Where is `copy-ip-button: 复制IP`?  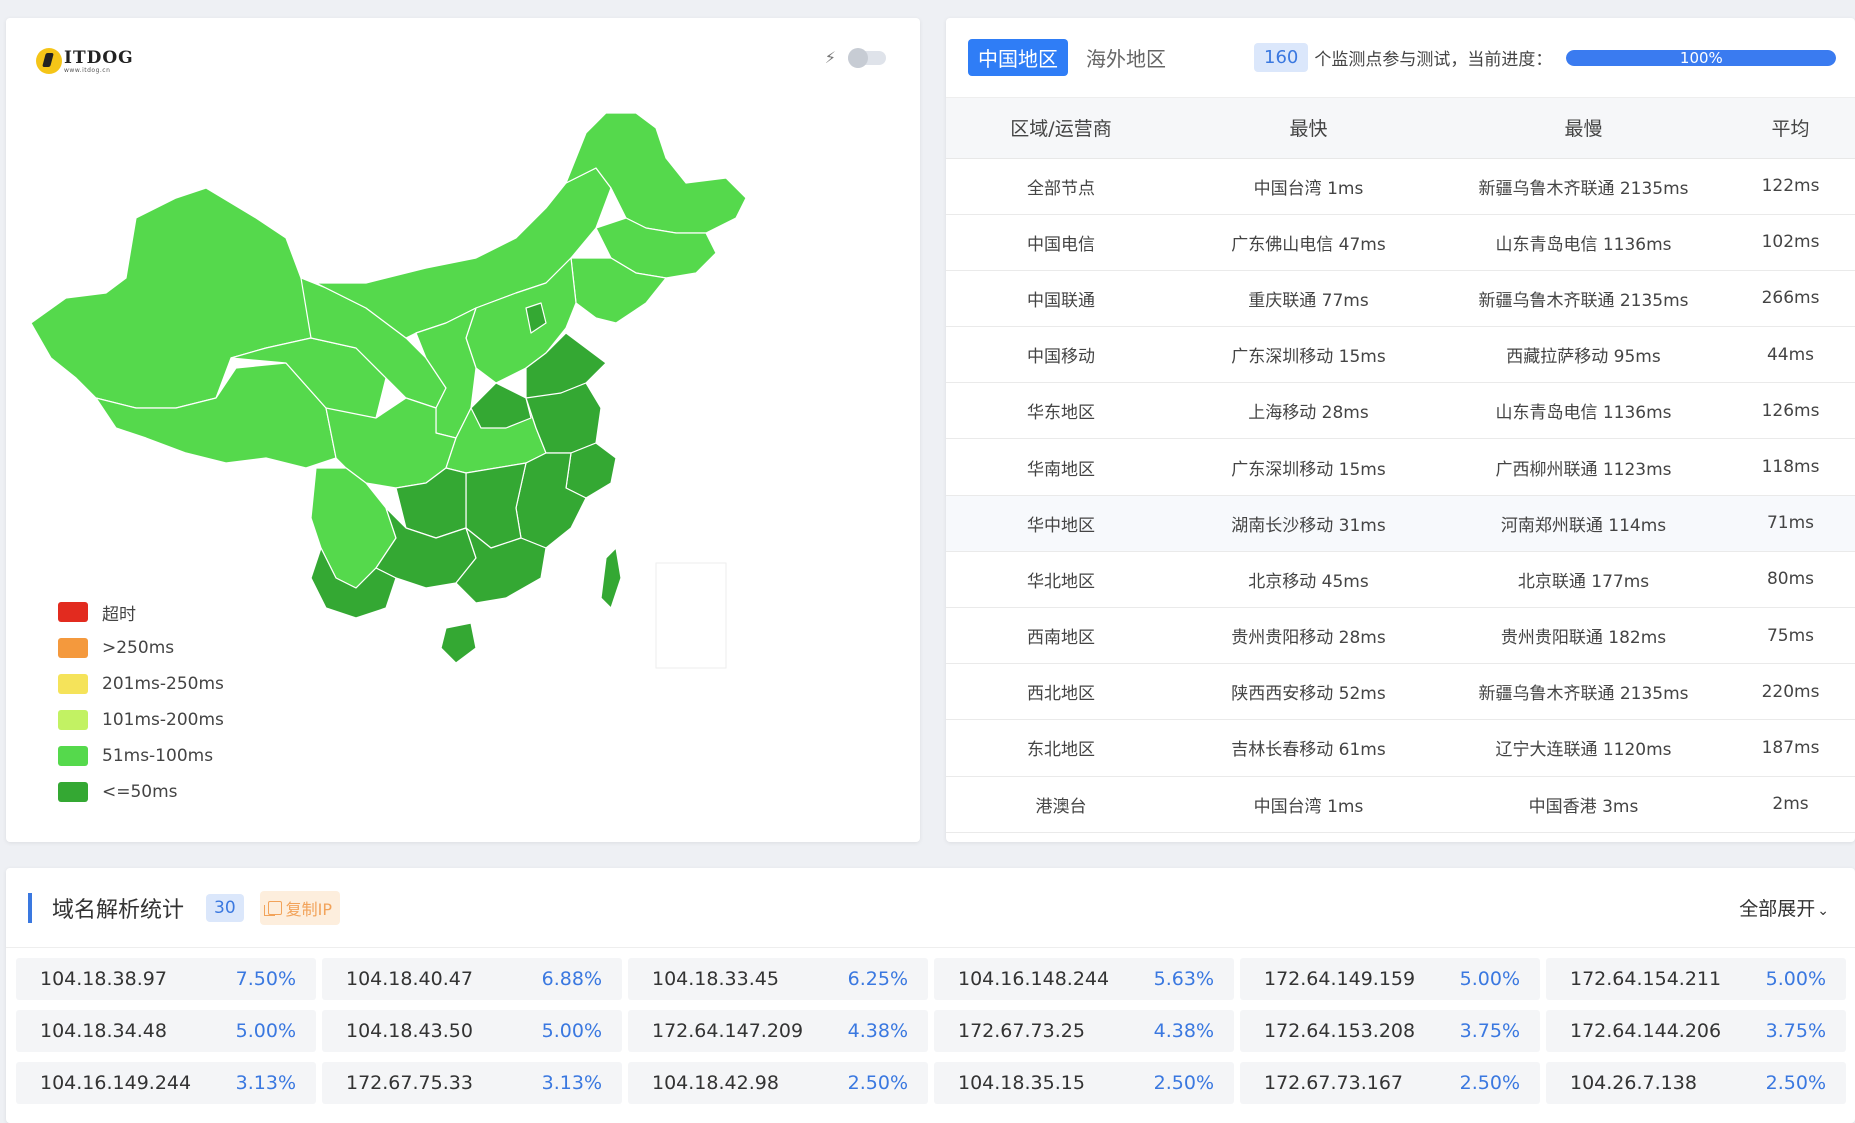 copy-ip-button: 复制IP is located at coordinates (300, 907).